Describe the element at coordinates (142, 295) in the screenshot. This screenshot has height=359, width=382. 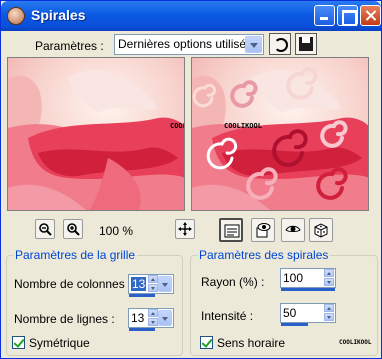
I see `columns-slider` at that location.